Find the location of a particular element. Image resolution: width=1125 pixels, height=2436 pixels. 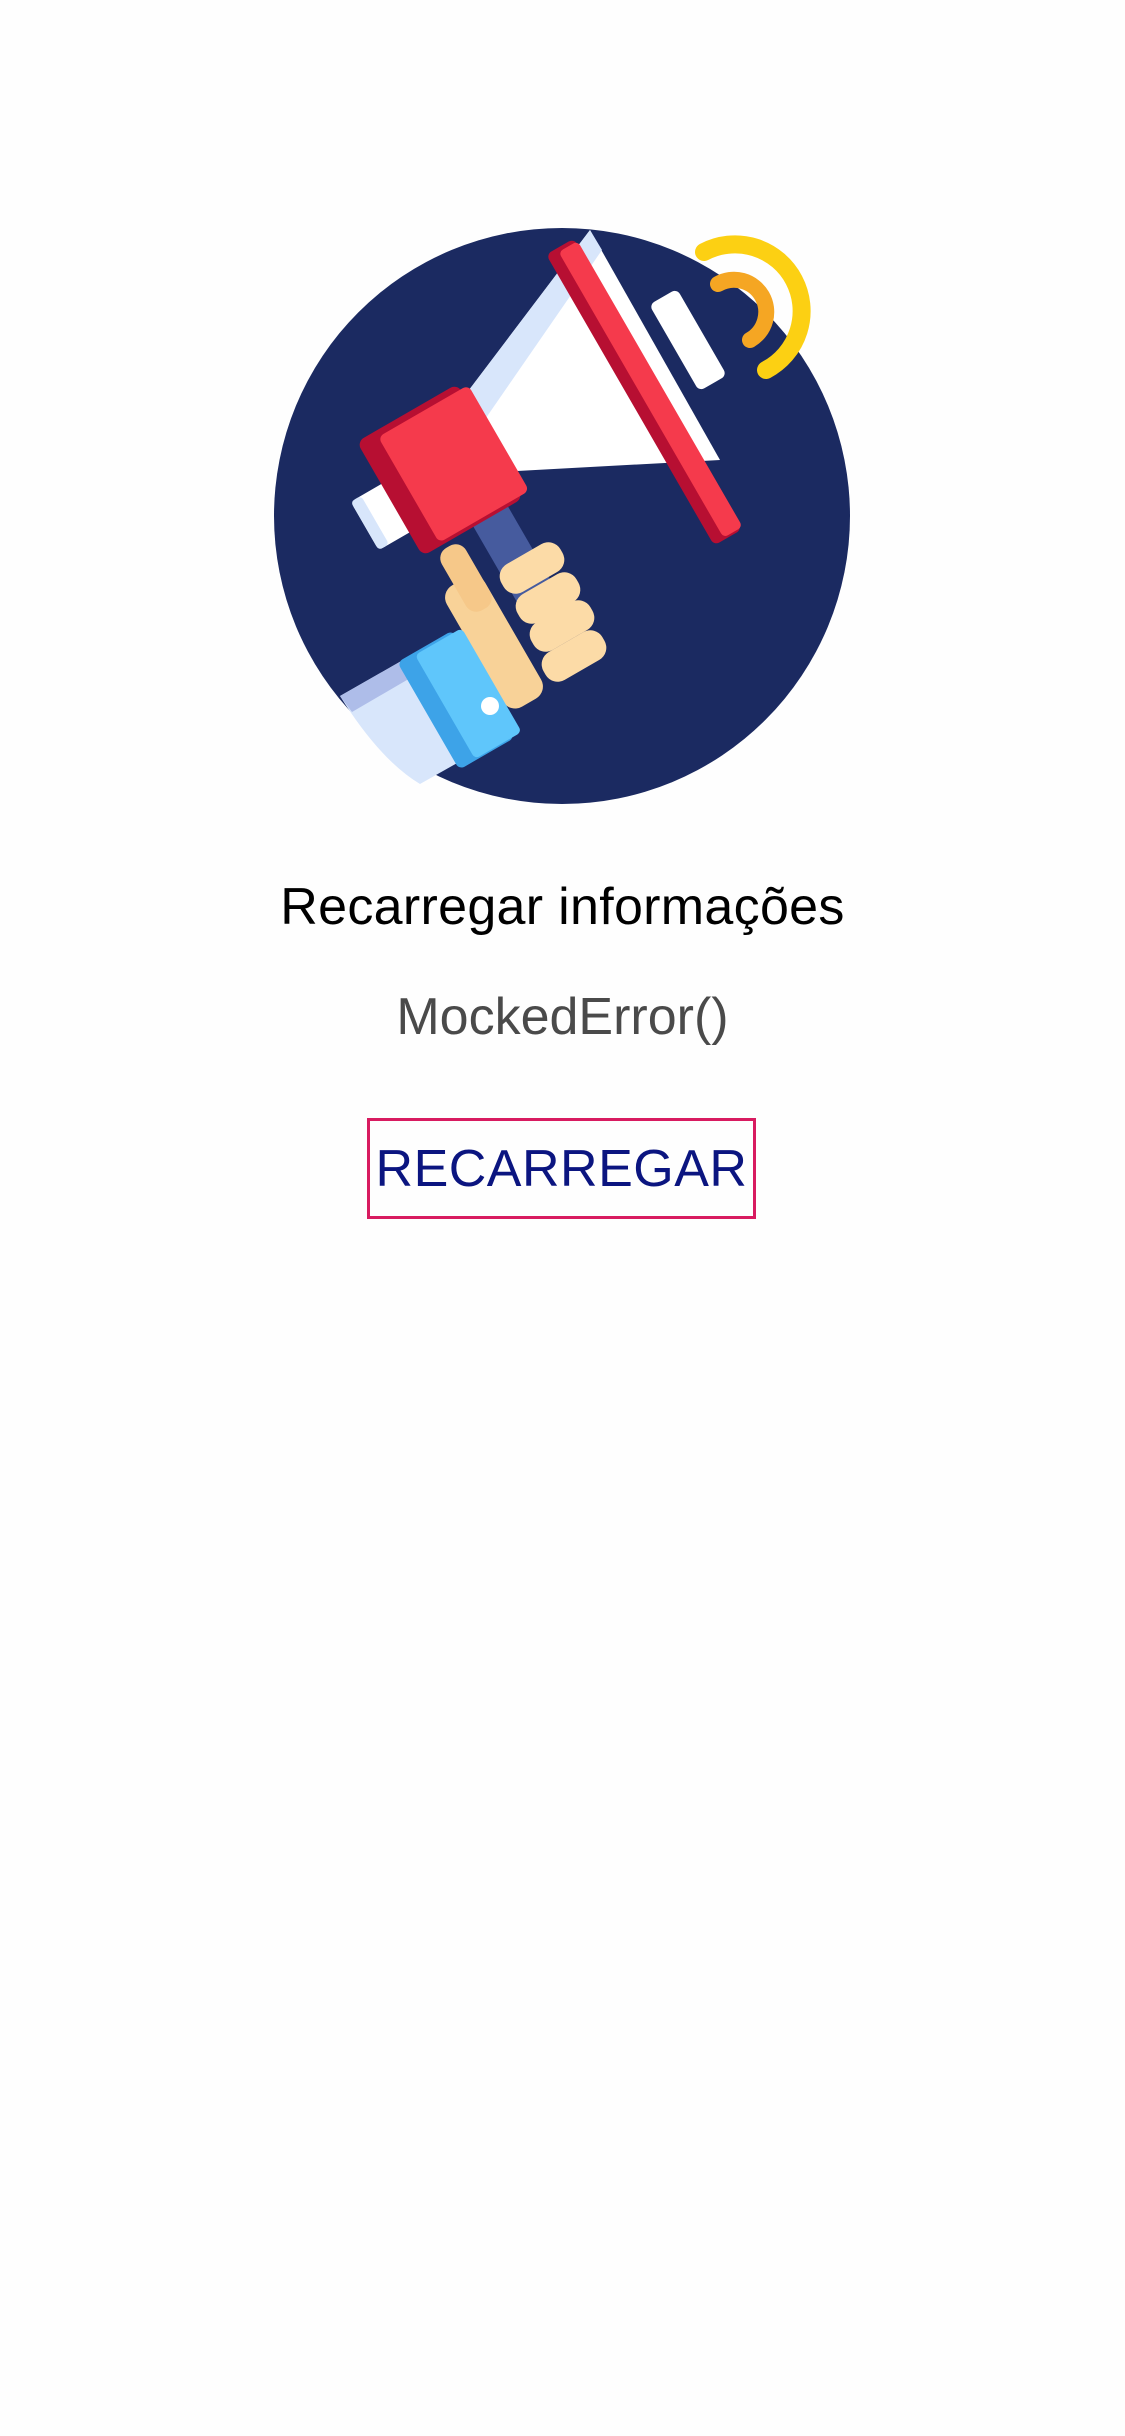

sleeve-button is located at coordinates (490, 706).